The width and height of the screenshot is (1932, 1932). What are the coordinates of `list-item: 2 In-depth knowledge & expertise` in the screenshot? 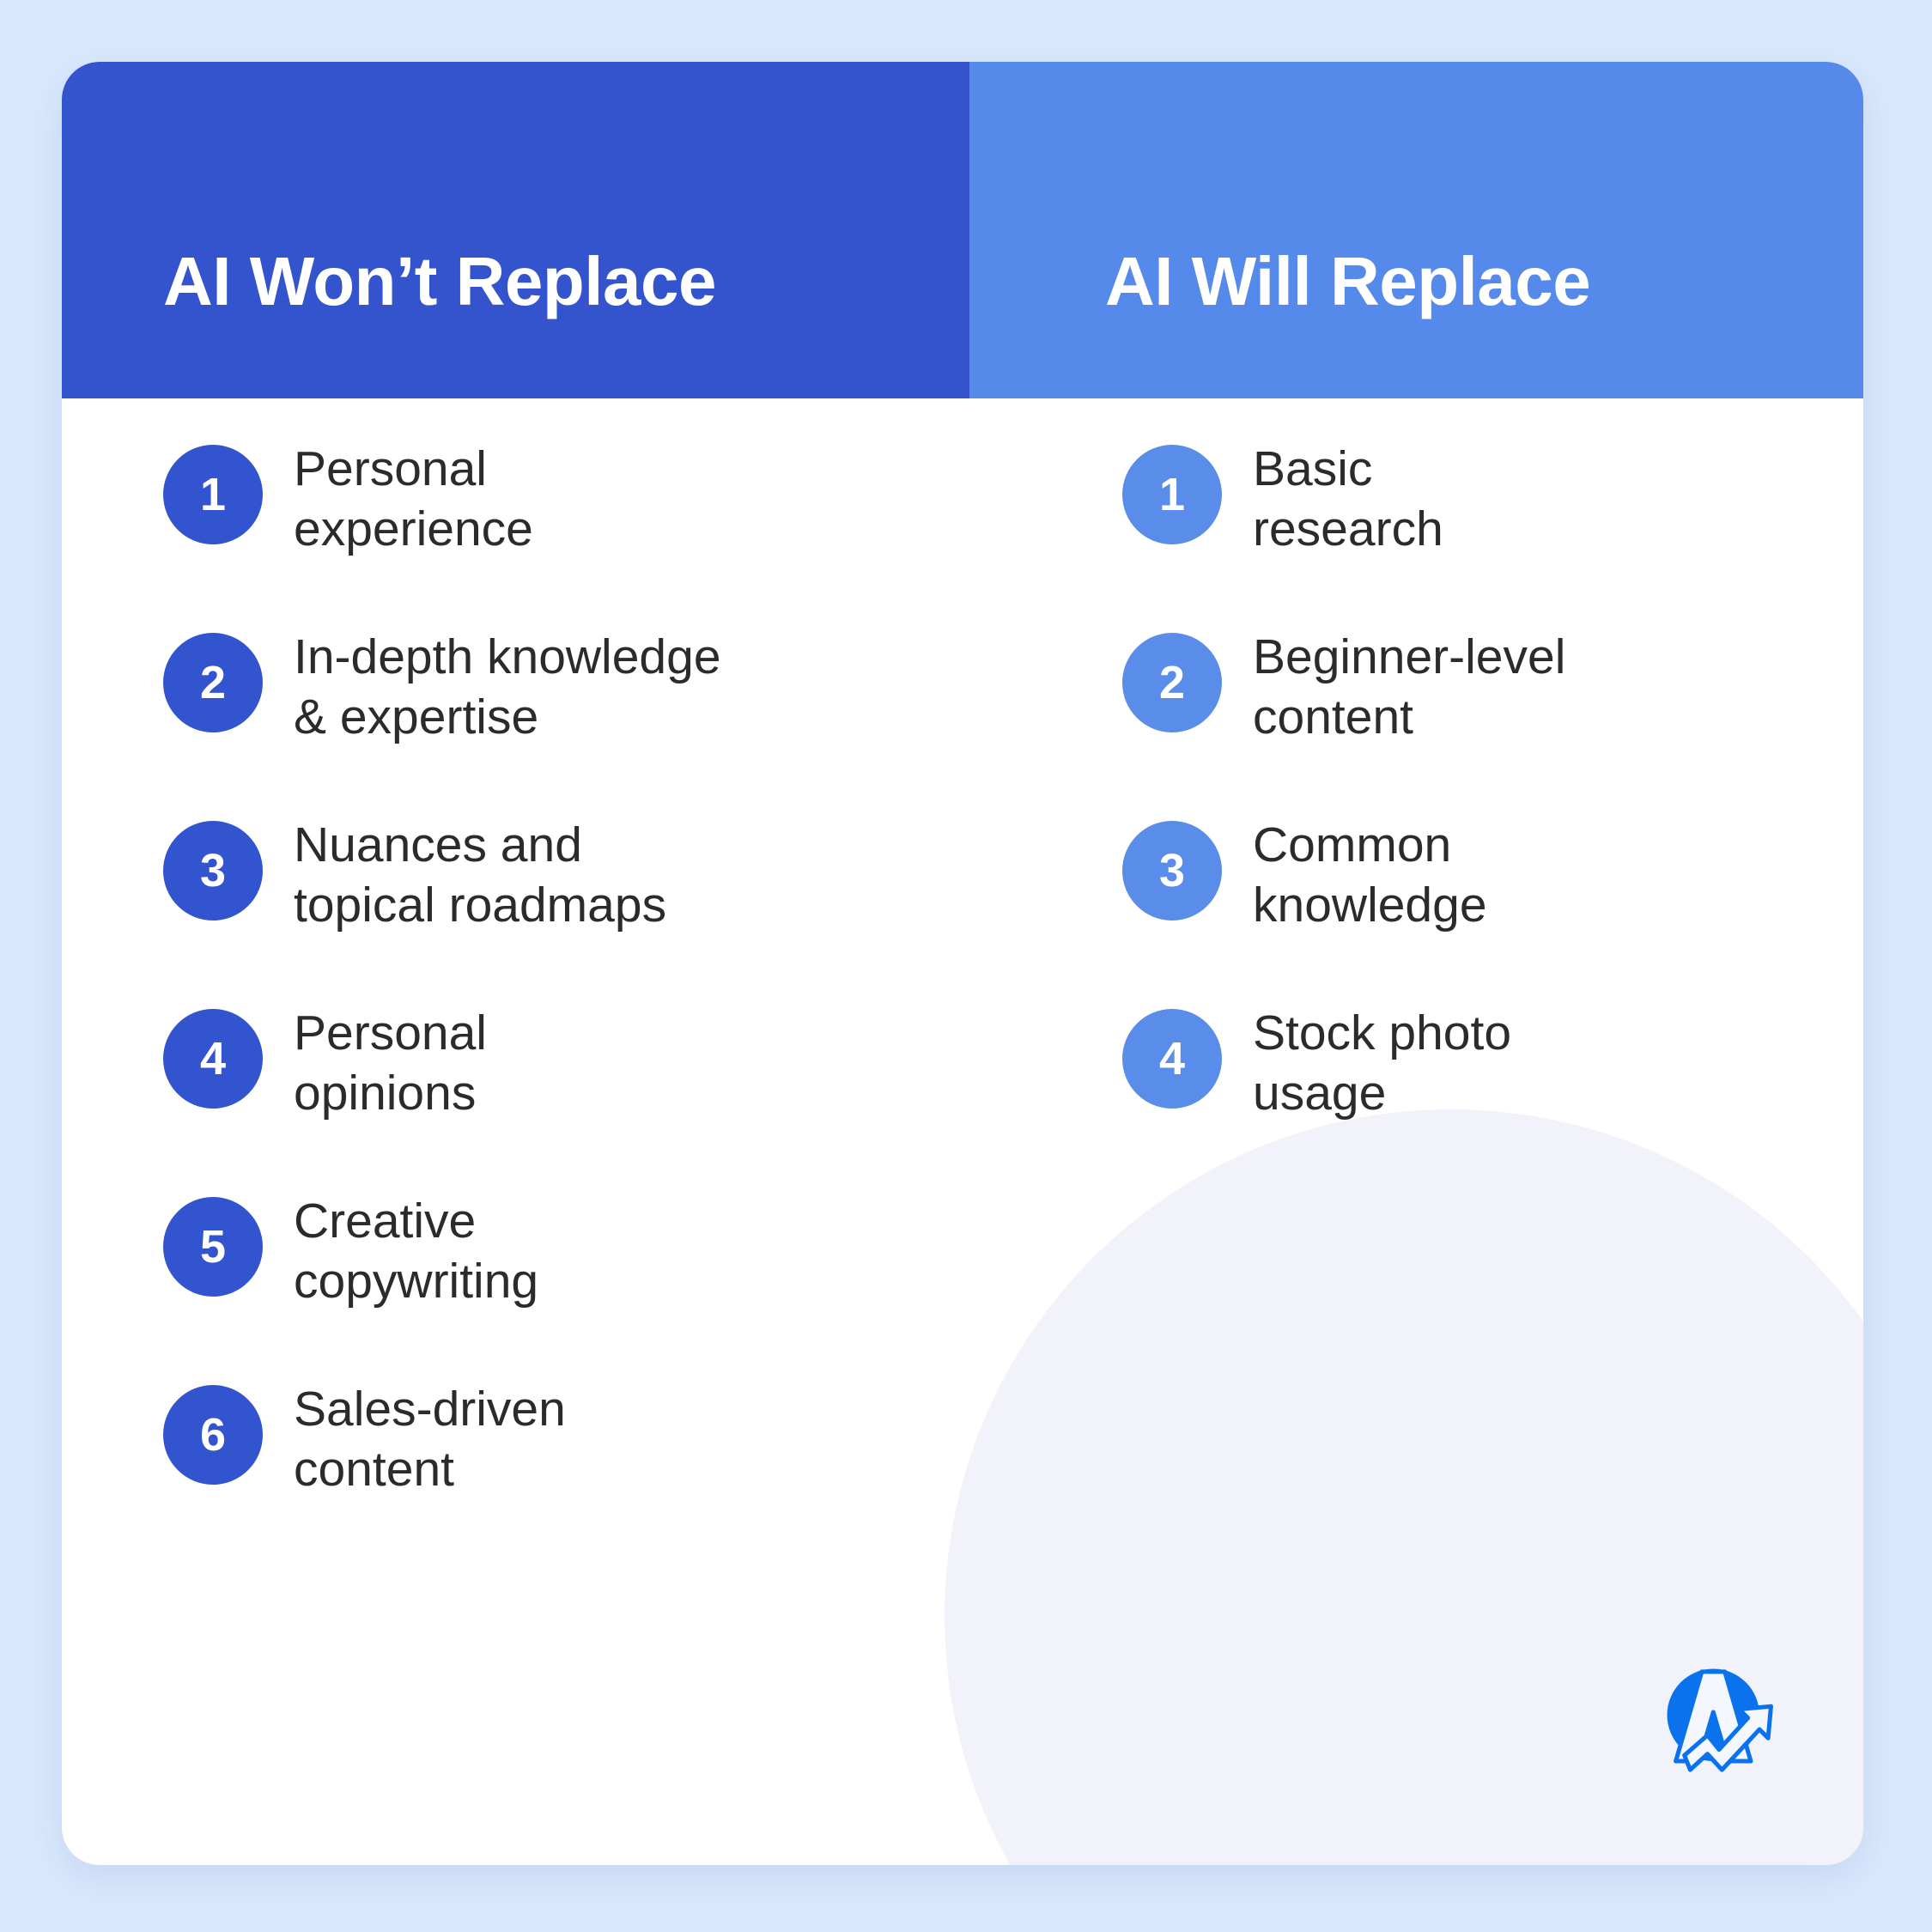 It's located at (566, 687).